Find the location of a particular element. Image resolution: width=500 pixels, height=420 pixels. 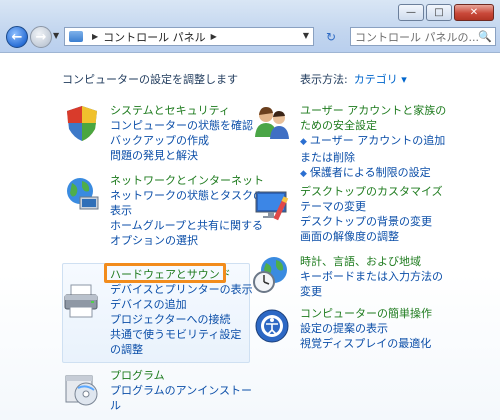

highlight-frame is located at coordinates (165, 273).